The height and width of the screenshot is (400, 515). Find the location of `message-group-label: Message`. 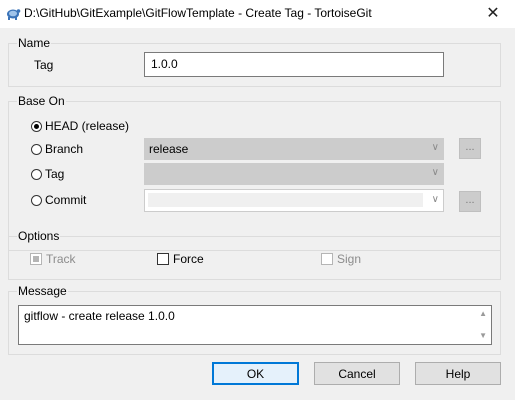

message-group-label: Message is located at coordinates (42, 291).